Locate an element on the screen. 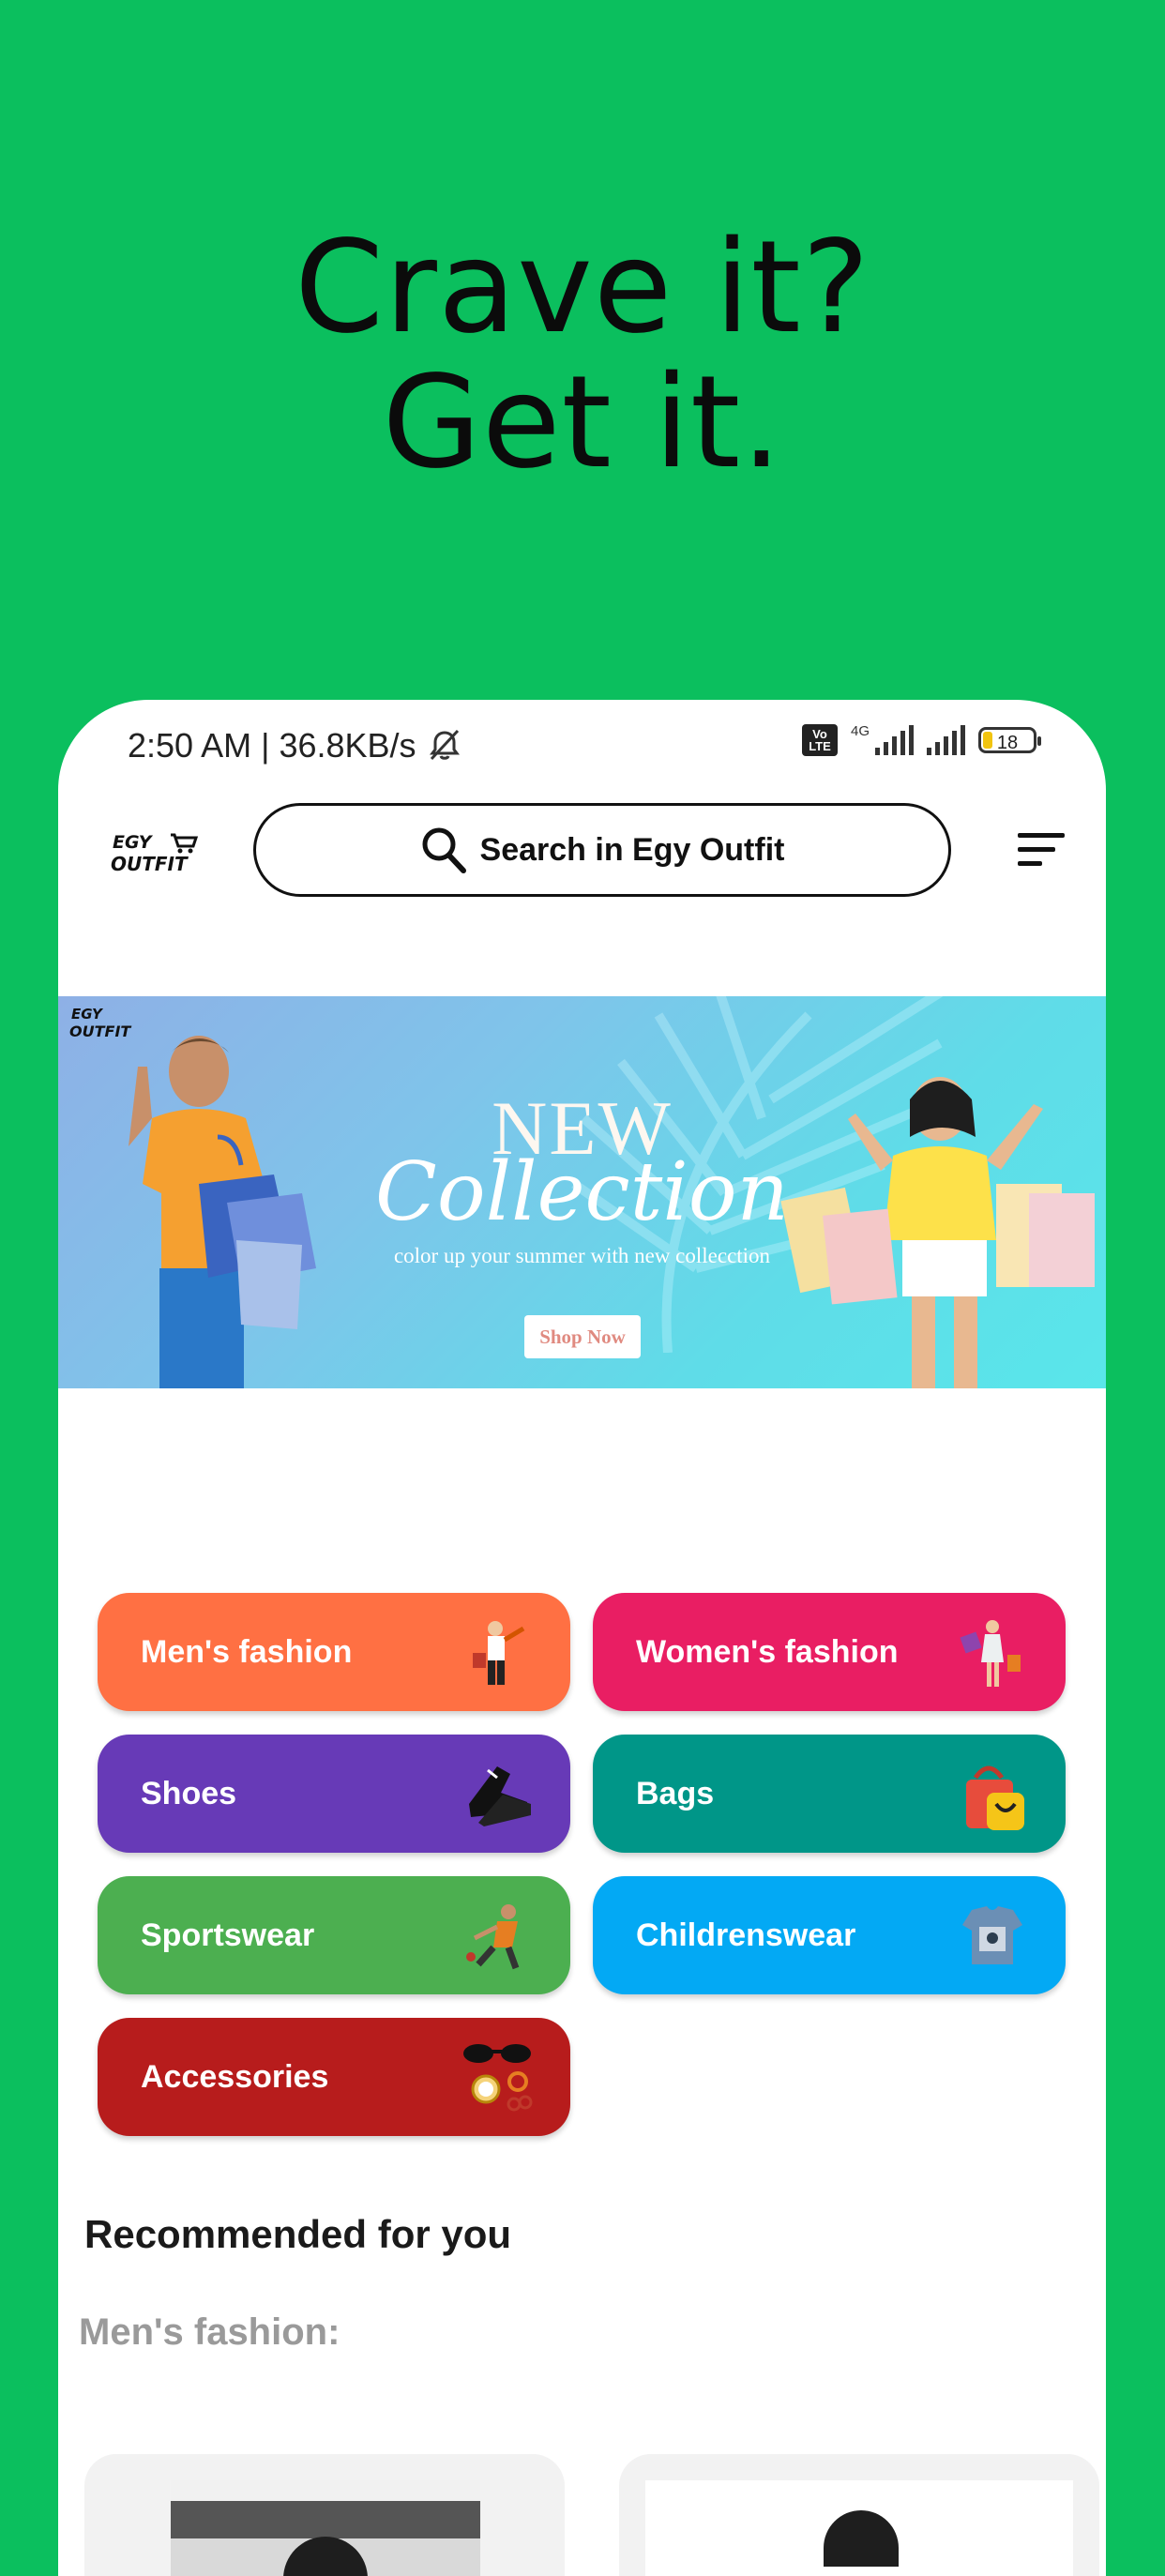  womens-fashion-icon is located at coordinates (990, 1653).